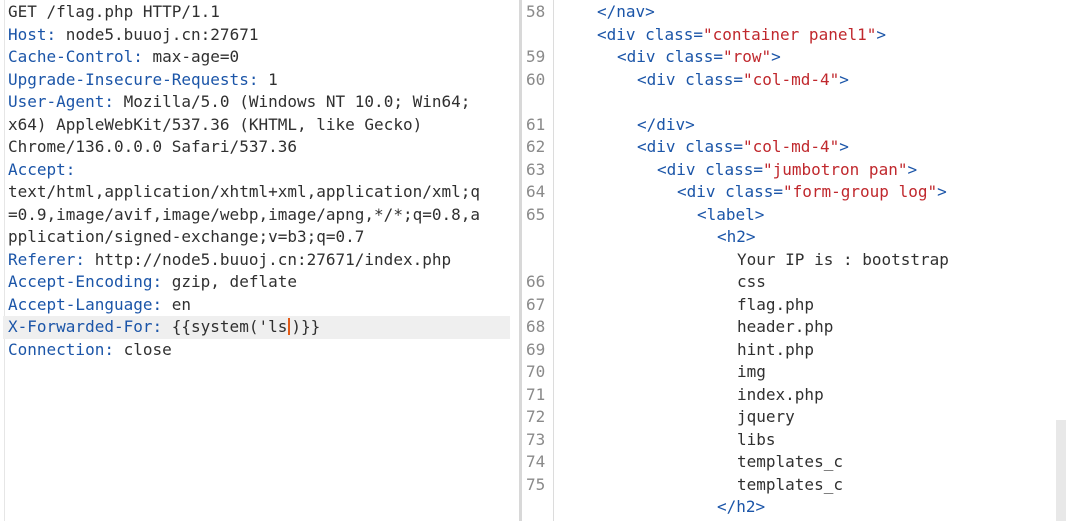 This screenshot has width=1068, height=521. I want to click on code-line: libs, so click(756, 440).